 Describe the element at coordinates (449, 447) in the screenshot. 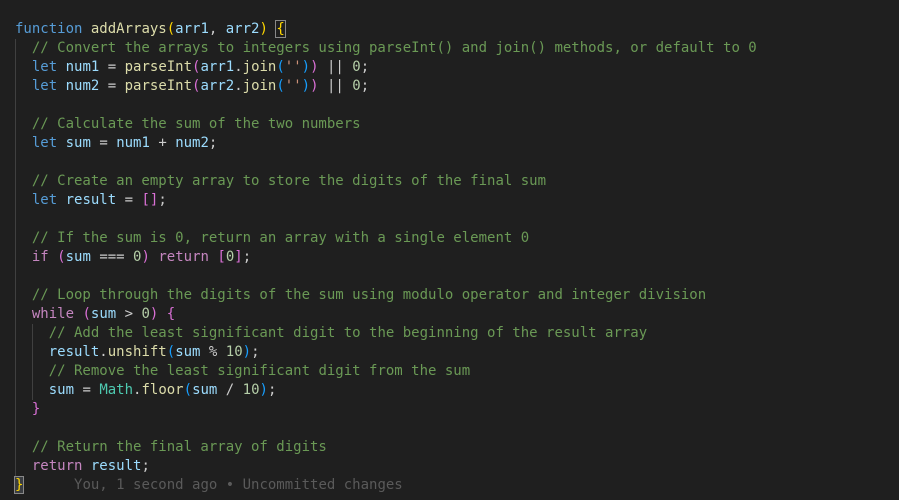

I see `code-line: // Return the final array of digits` at that location.